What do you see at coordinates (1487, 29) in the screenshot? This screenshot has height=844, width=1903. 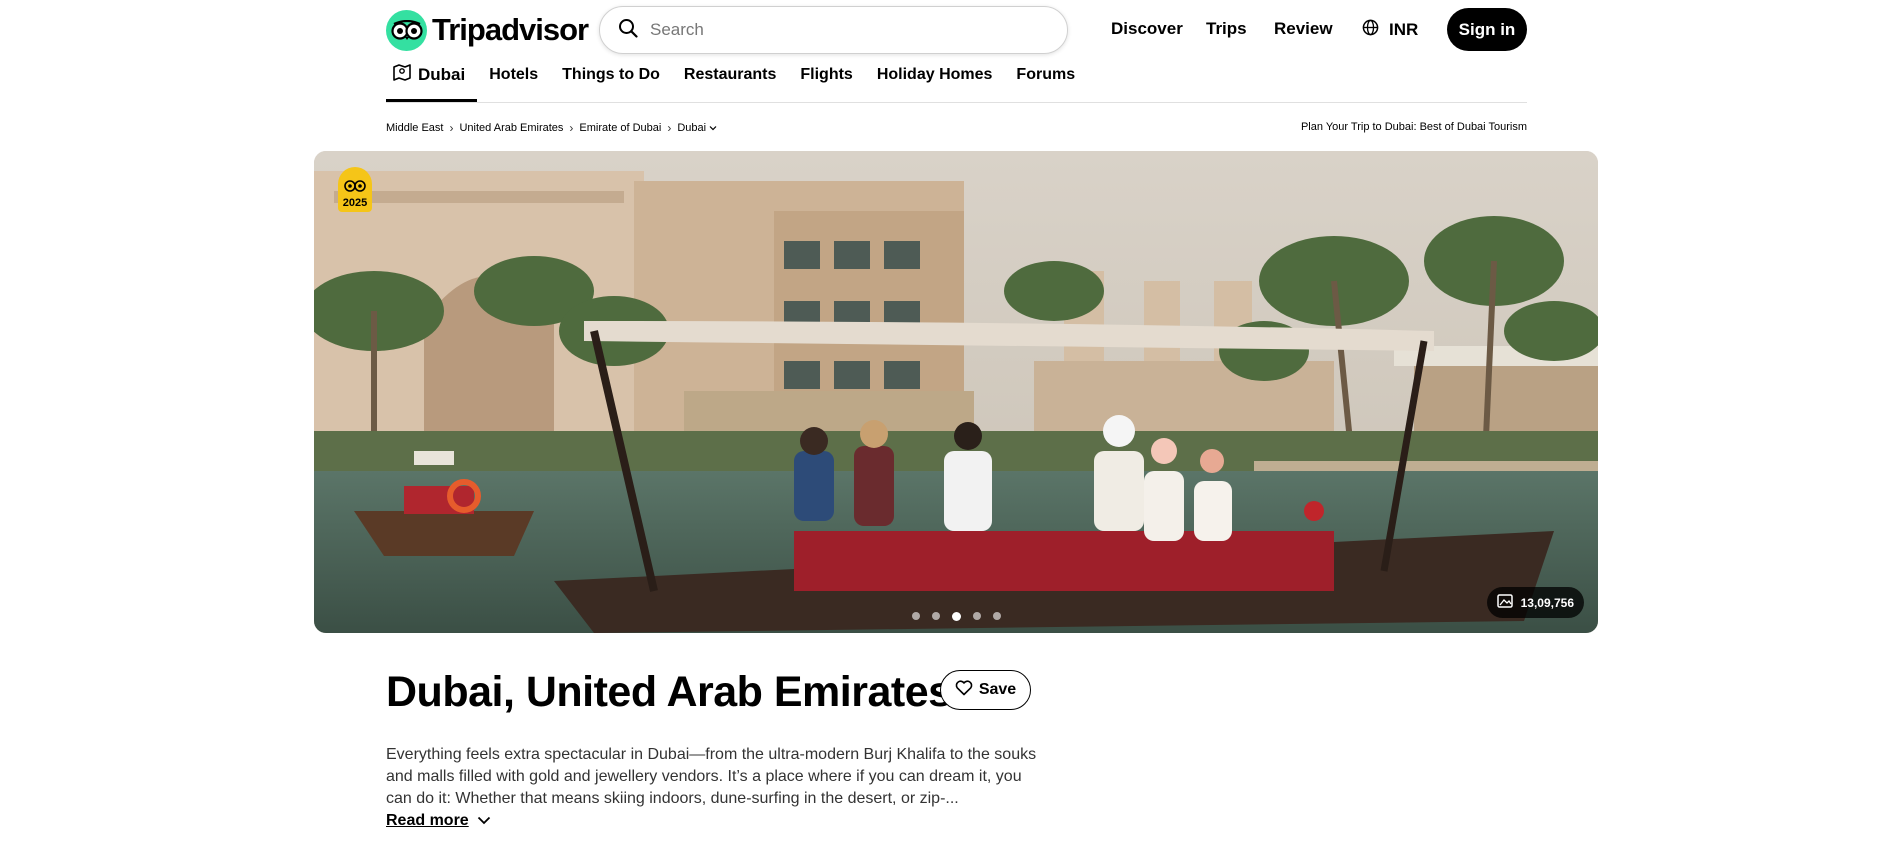 I see `sign-in-button: Sign in` at bounding box center [1487, 29].